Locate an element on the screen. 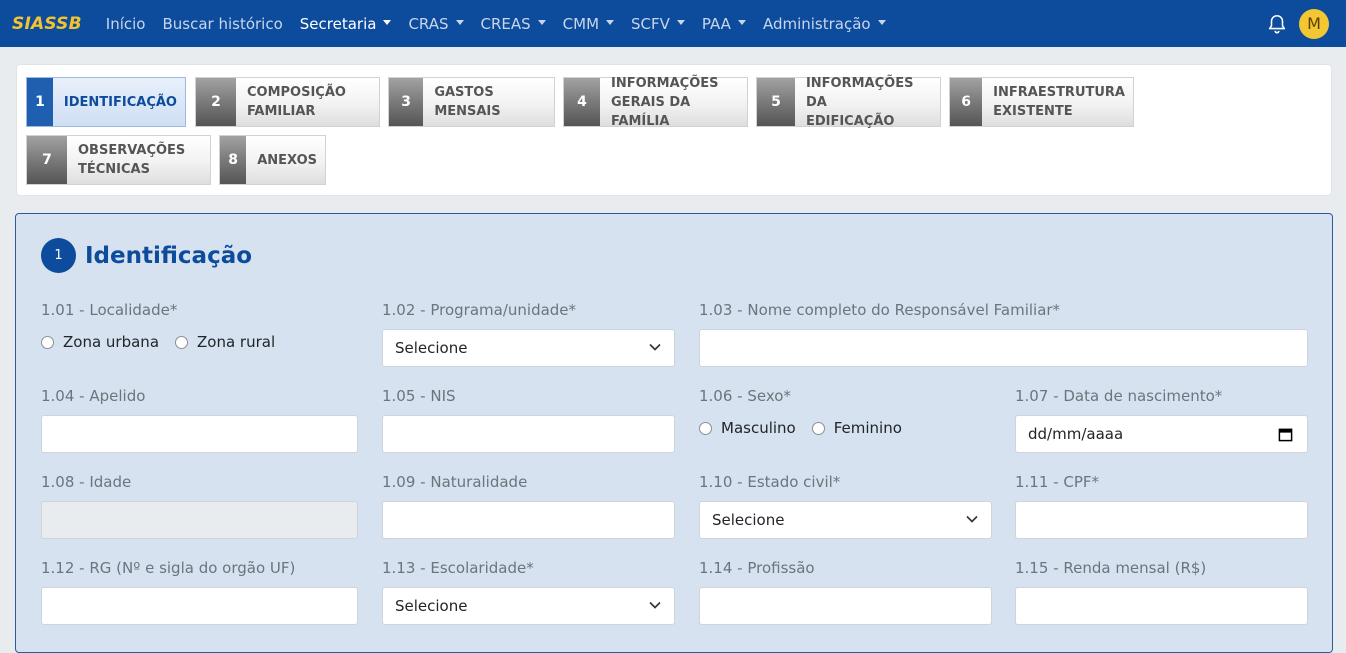  step-label: Infraestrutura existente is located at coordinates (1057, 102).